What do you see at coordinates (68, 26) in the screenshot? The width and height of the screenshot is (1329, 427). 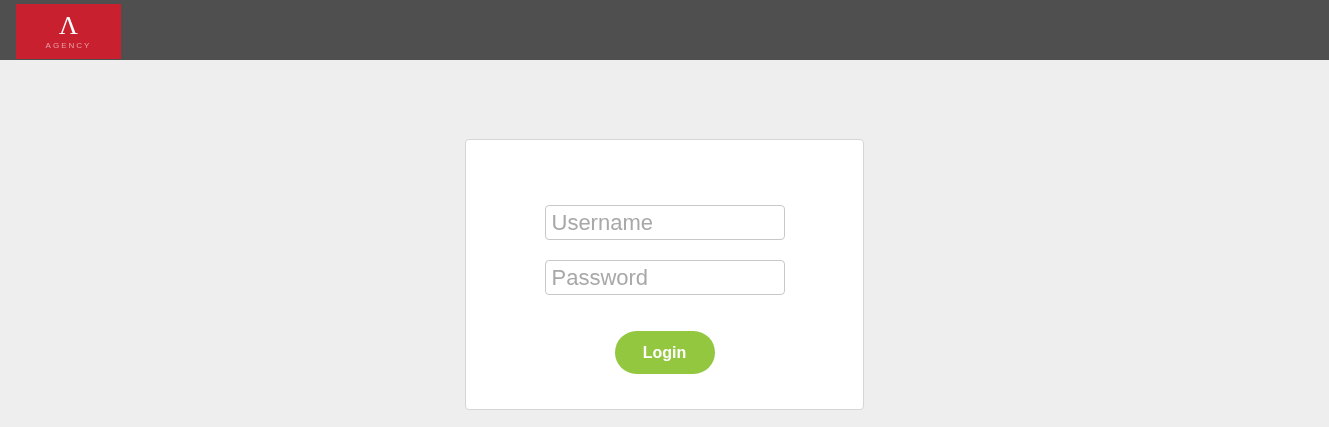 I see `logo-mark: Λ` at bounding box center [68, 26].